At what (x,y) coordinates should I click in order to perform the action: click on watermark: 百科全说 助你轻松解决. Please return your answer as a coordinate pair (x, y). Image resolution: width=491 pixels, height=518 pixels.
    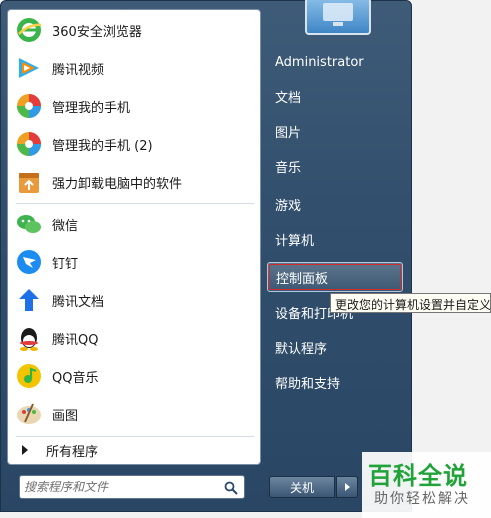
    Looking at the image, I should click on (426, 485).